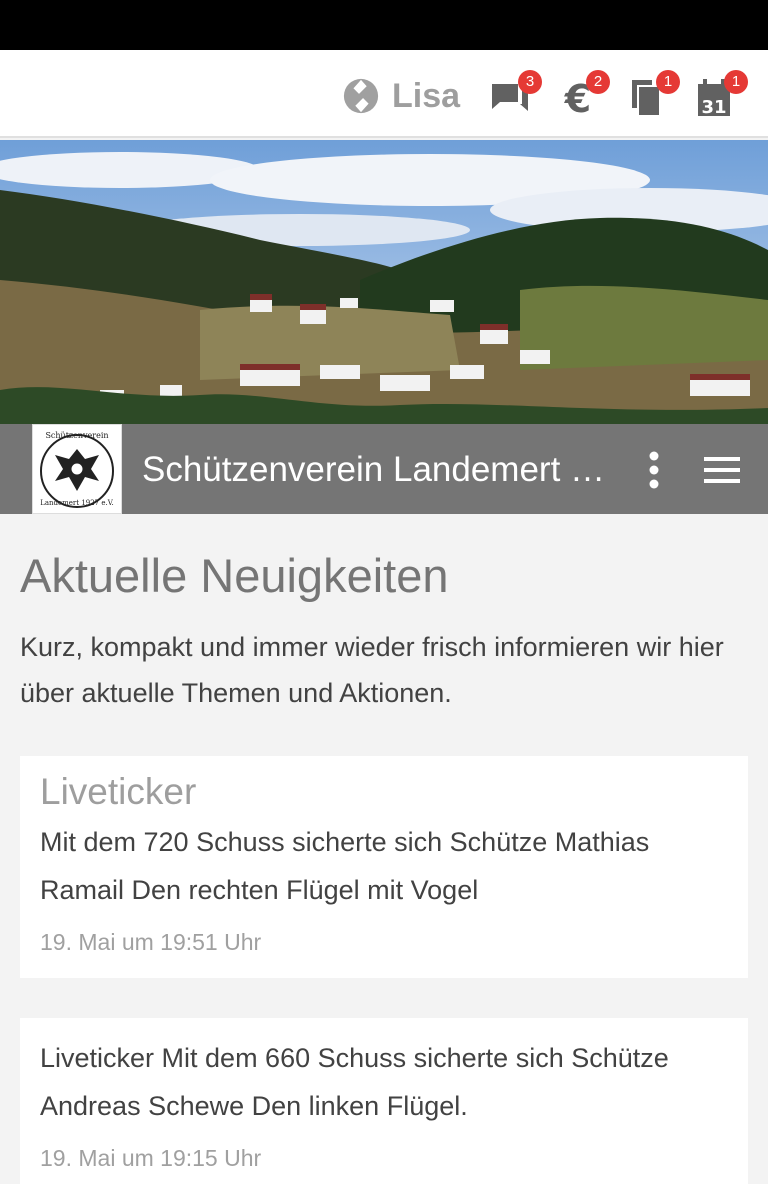  I want to click on calendar-badge: 1, so click(736, 82).